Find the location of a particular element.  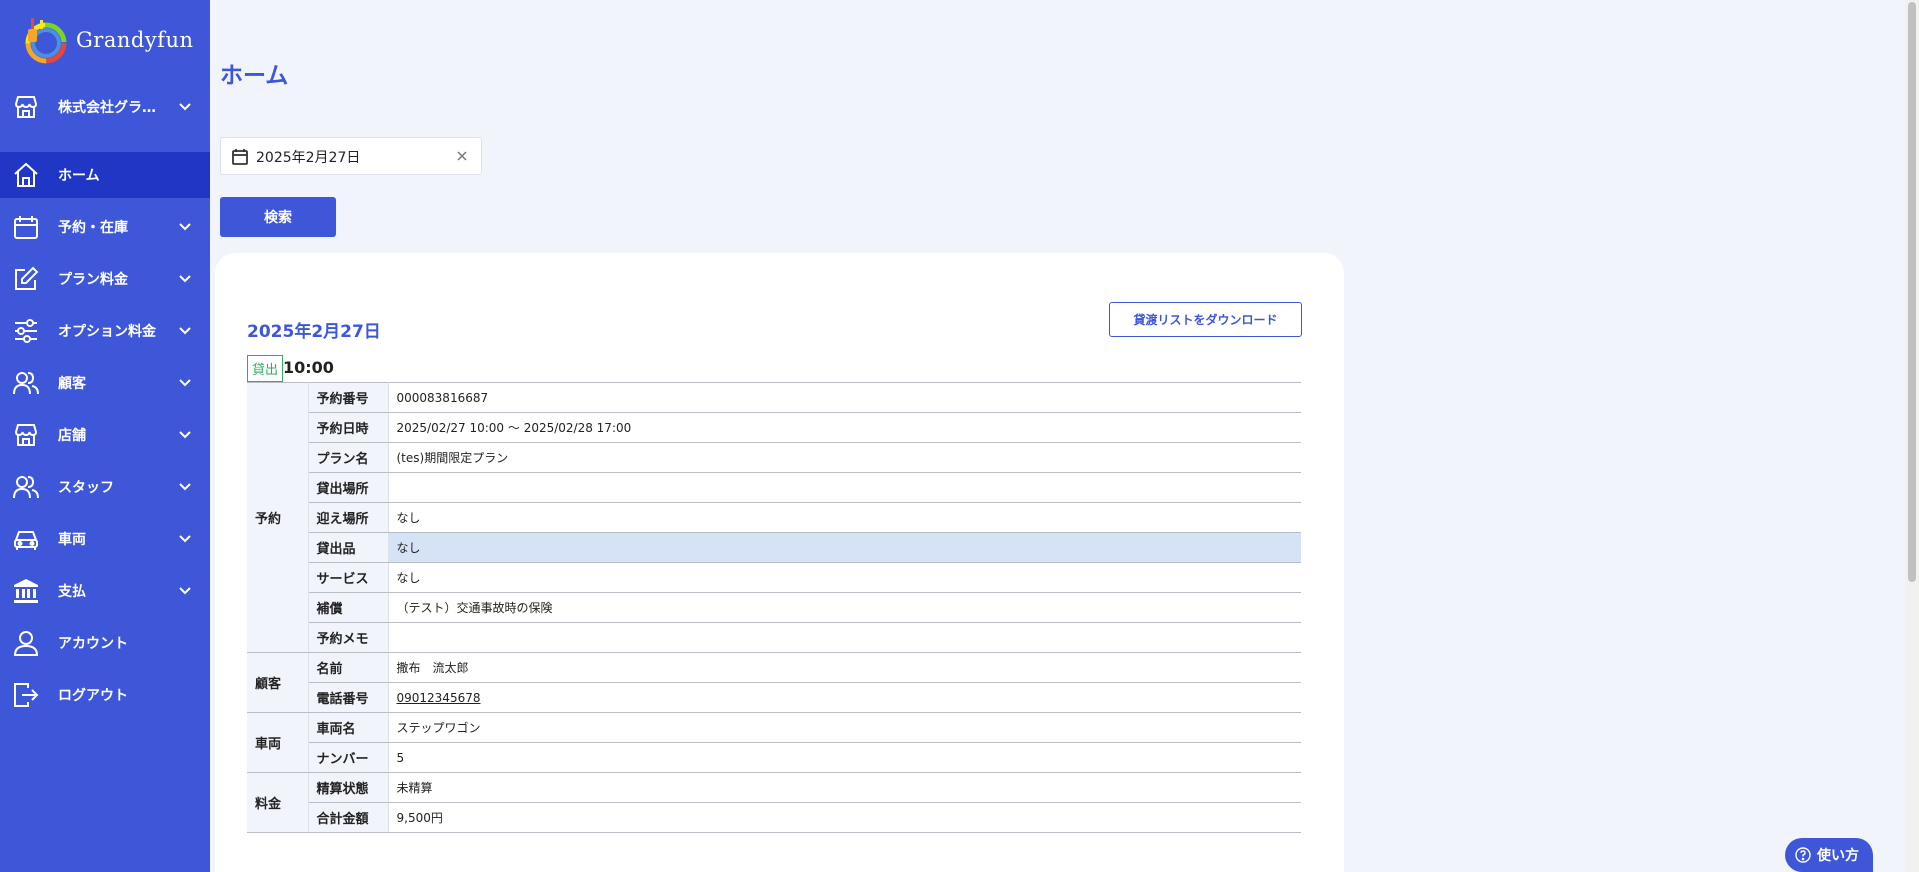

home-icon is located at coordinates (26, 174).